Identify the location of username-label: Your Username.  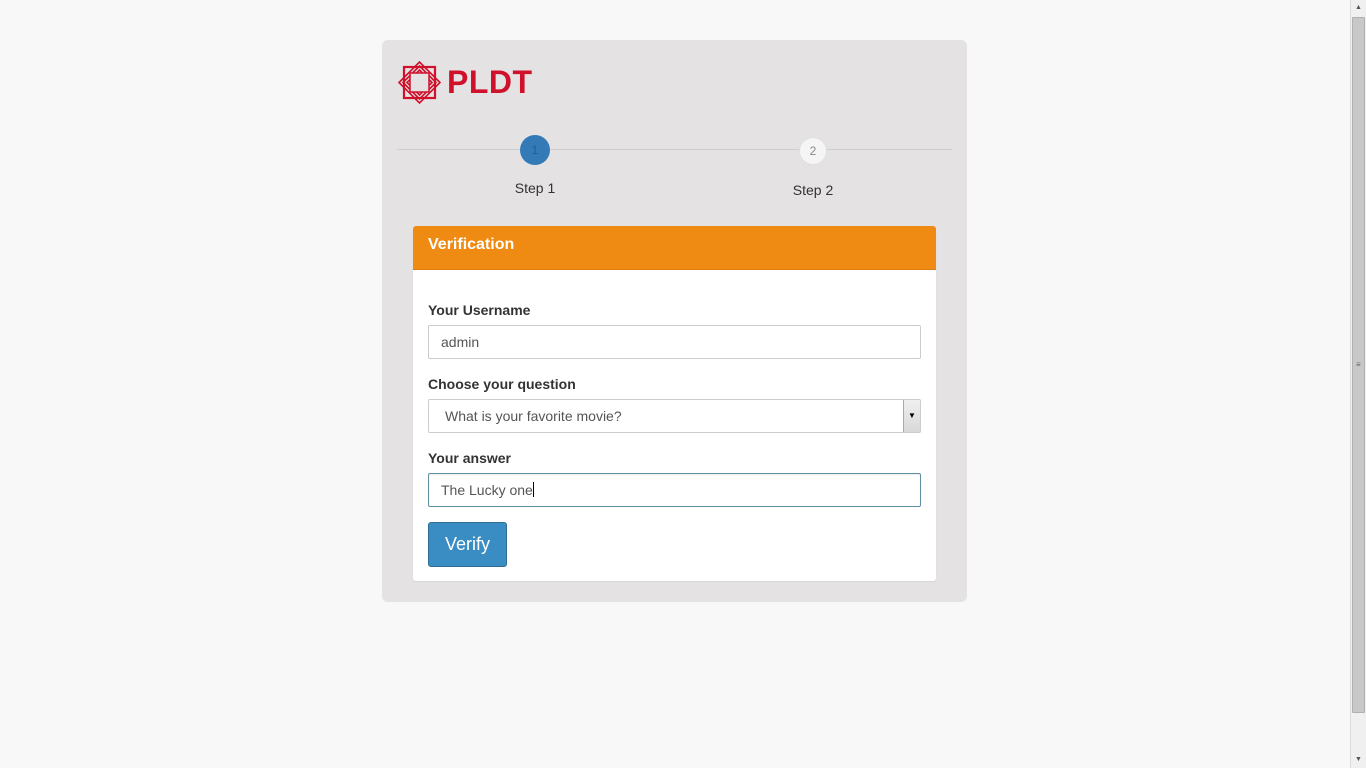
(479, 310).